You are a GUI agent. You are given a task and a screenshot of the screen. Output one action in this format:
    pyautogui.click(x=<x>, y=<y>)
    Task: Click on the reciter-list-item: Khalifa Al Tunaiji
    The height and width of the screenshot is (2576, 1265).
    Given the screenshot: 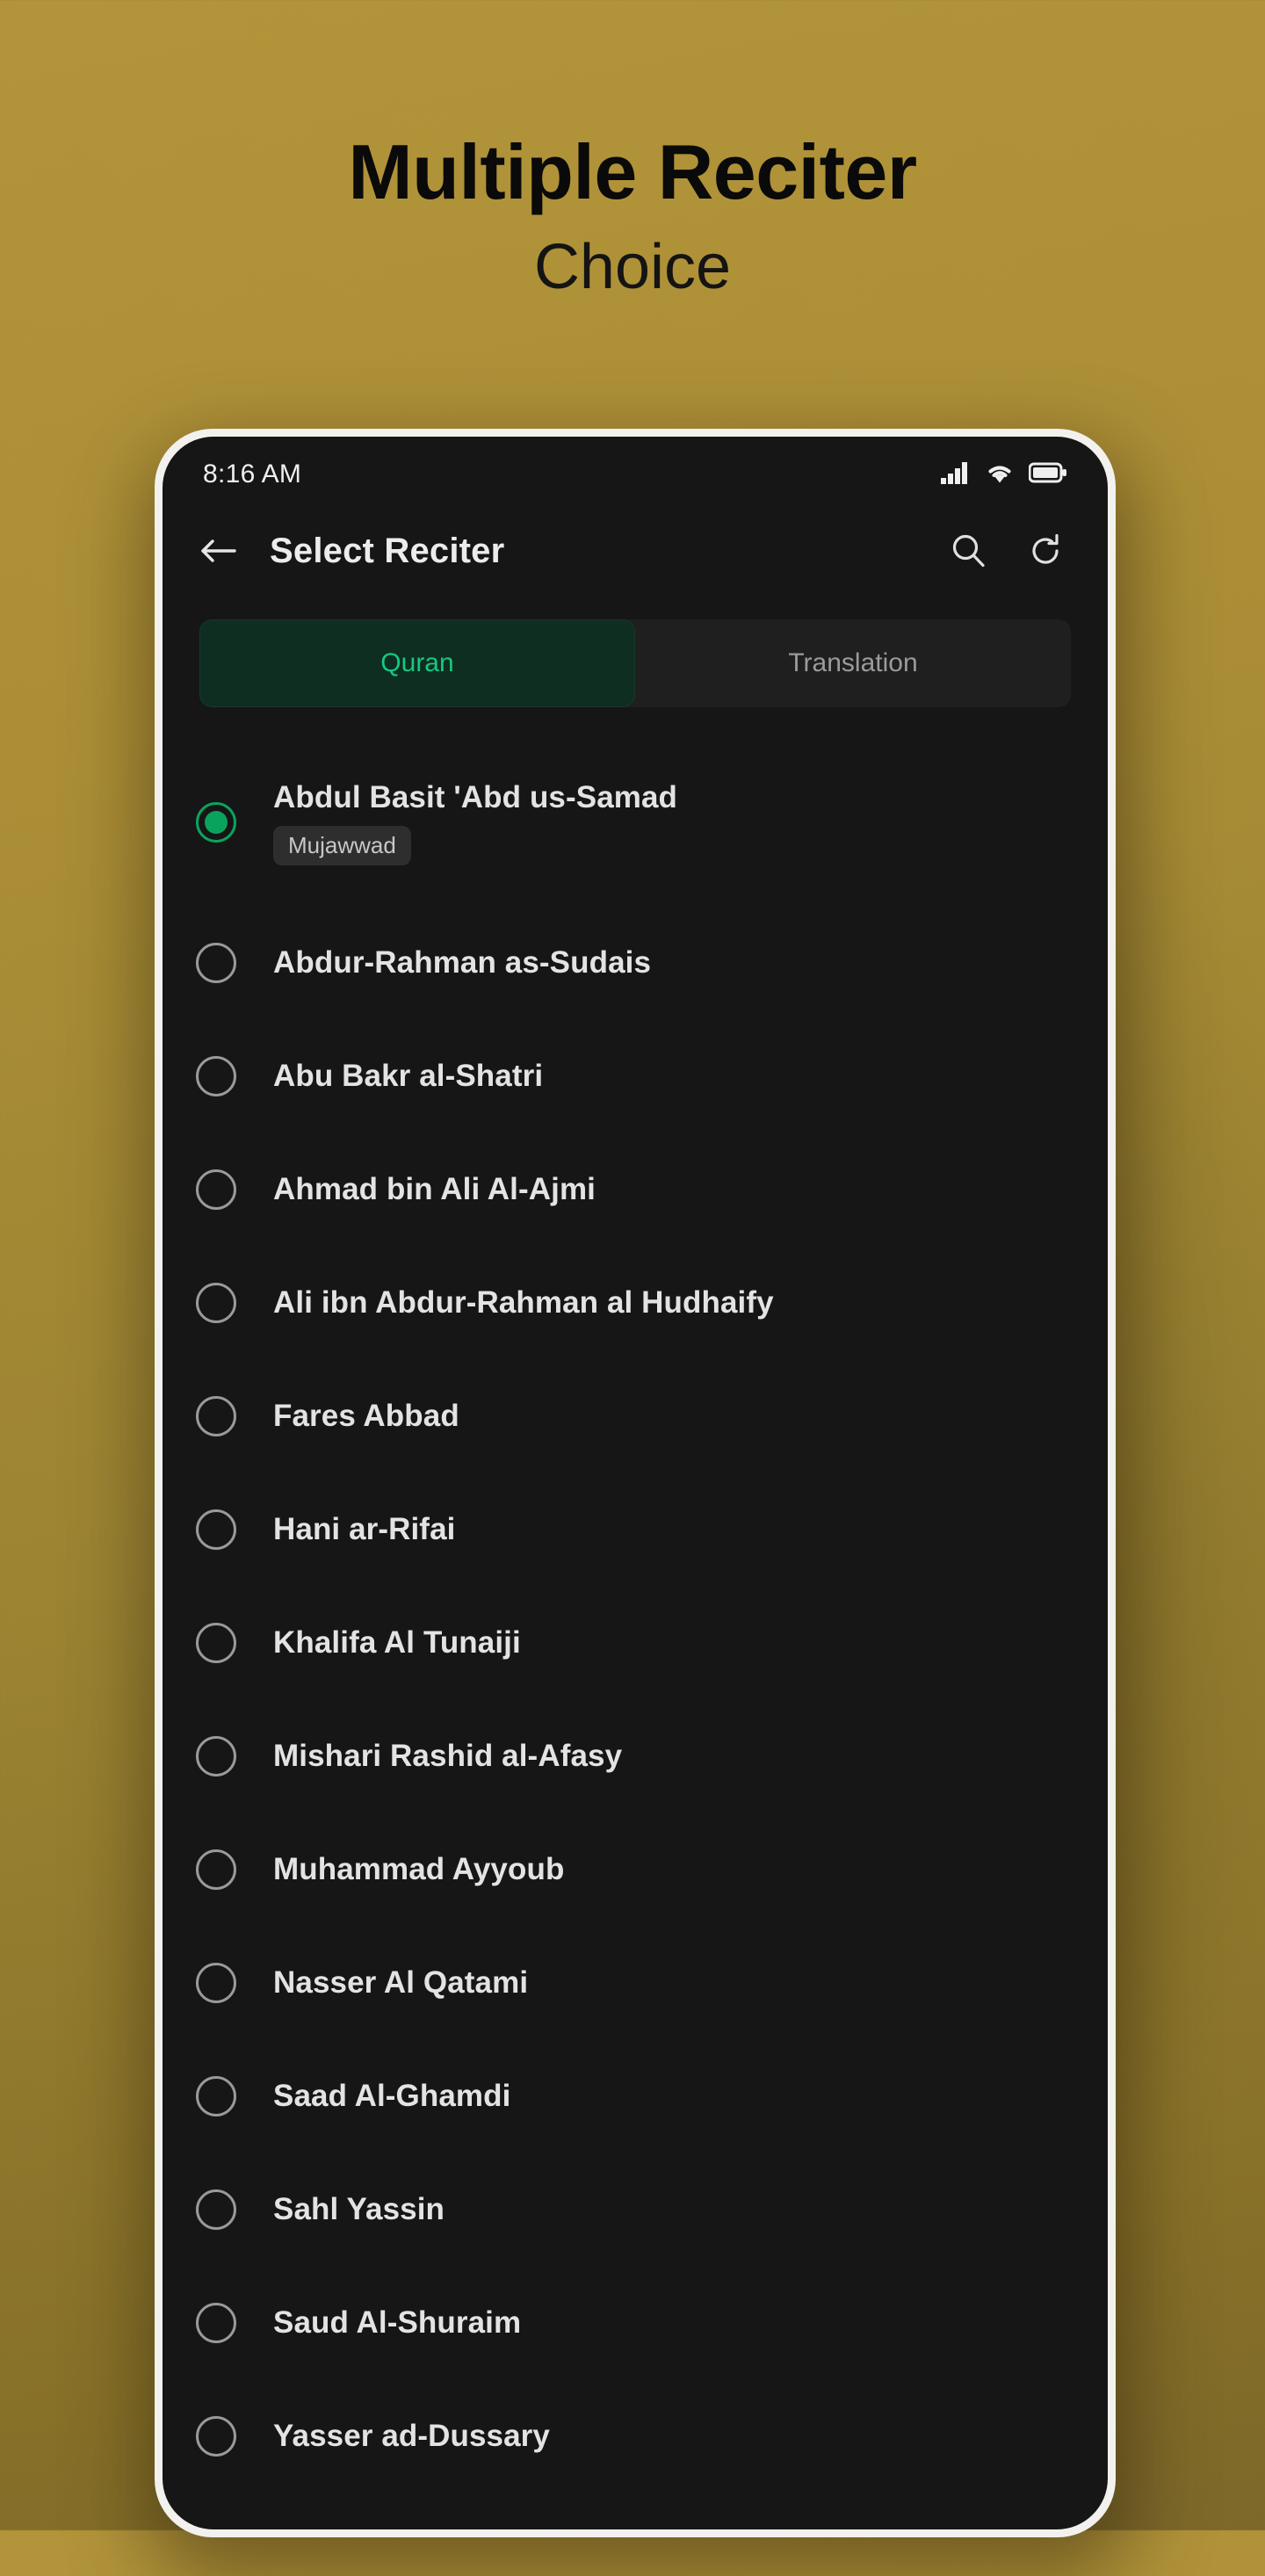 What is the action you would take?
    pyautogui.click(x=635, y=1642)
    